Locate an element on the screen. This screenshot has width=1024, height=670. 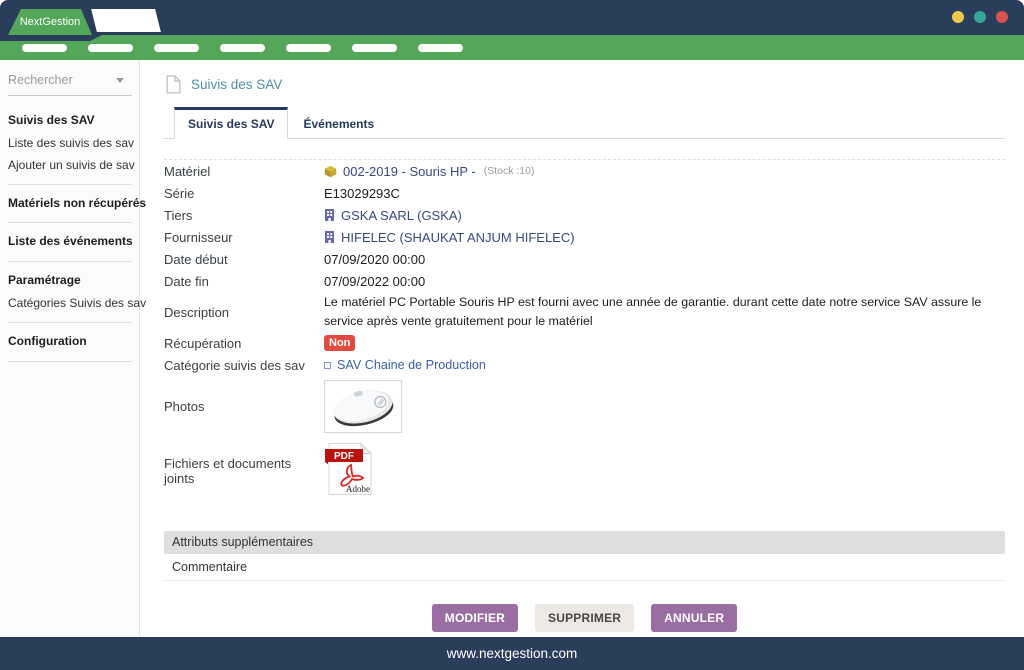
row-serie: Série E13029293C is located at coordinates (584, 193).